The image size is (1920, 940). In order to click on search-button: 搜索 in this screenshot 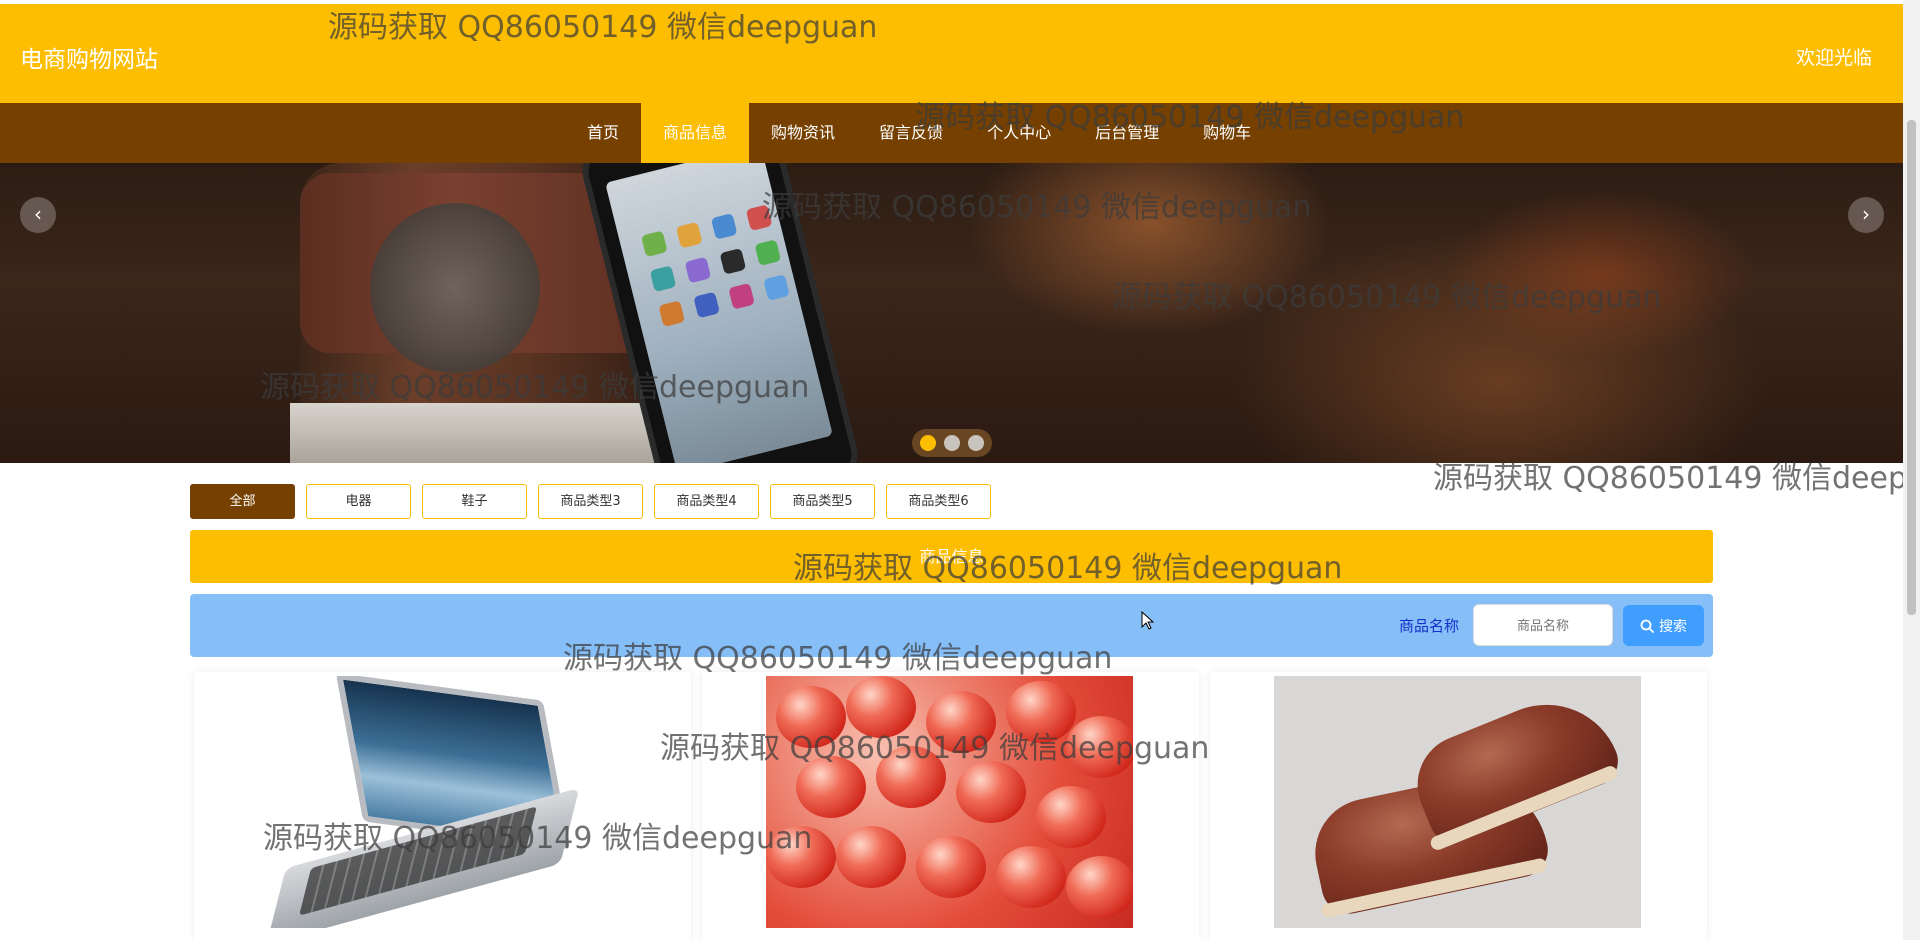, I will do `click(1663, 625)`.